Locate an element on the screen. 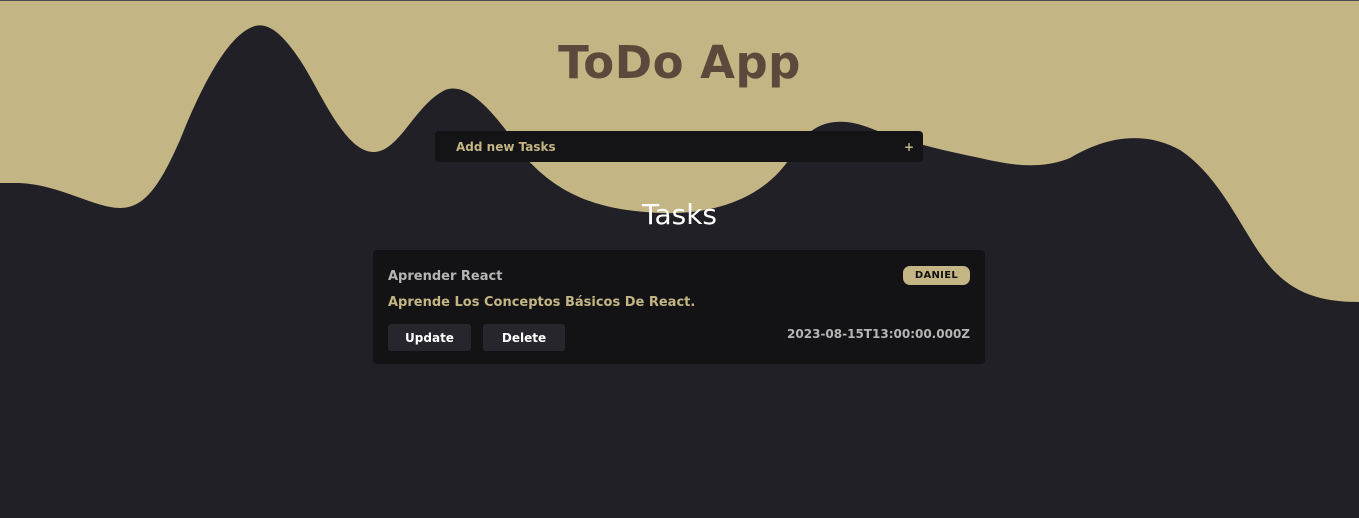 Image resolution: width=1359 pixels, height=518 pixels. page-title: ToDo App is located at coordinates (679, 62).